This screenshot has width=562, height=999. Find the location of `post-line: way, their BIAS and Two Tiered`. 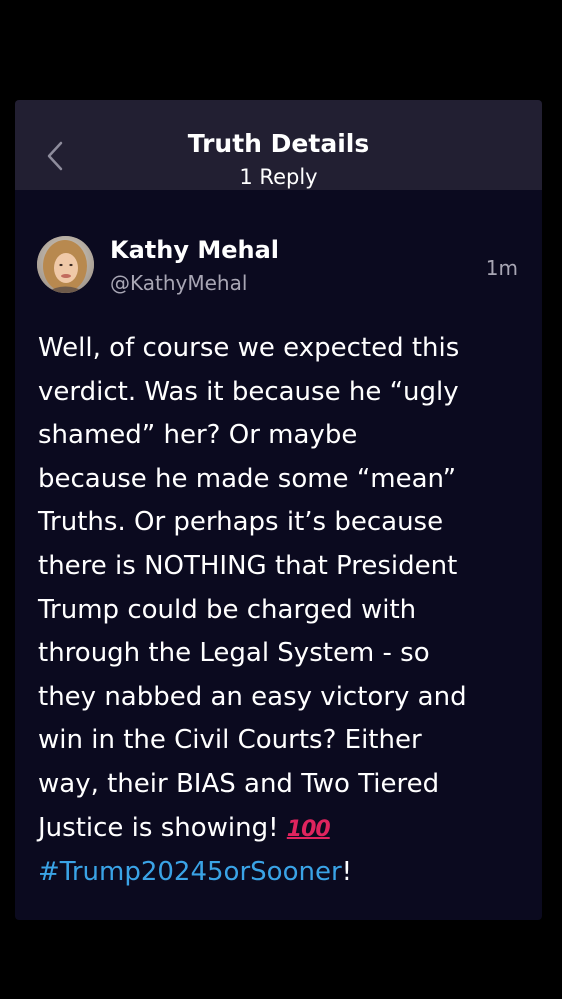

post-line: way, their BIAS and Two Tiered is located at coordinates (239, 783).